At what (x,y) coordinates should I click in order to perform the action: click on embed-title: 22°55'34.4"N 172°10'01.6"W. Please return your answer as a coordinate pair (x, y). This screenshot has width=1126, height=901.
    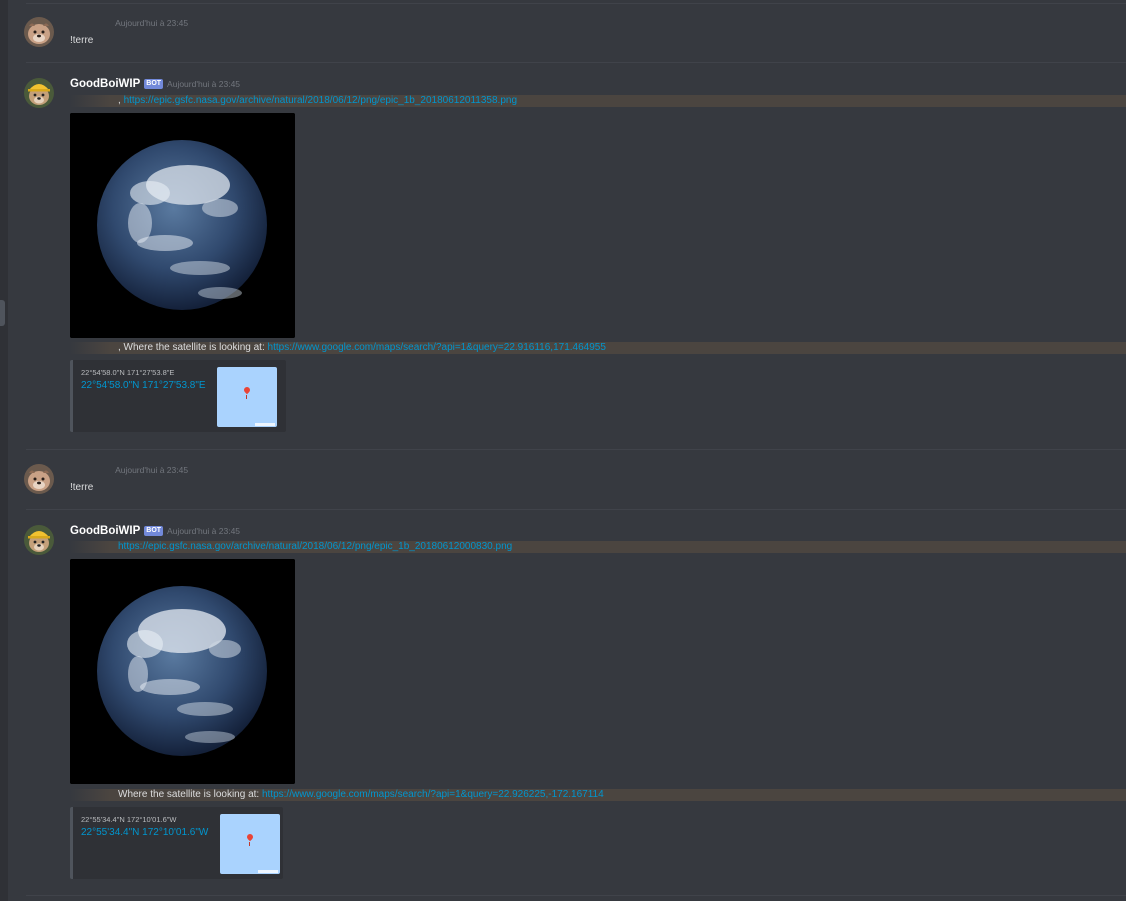
    Looking at the image, I should click on (144, 832).